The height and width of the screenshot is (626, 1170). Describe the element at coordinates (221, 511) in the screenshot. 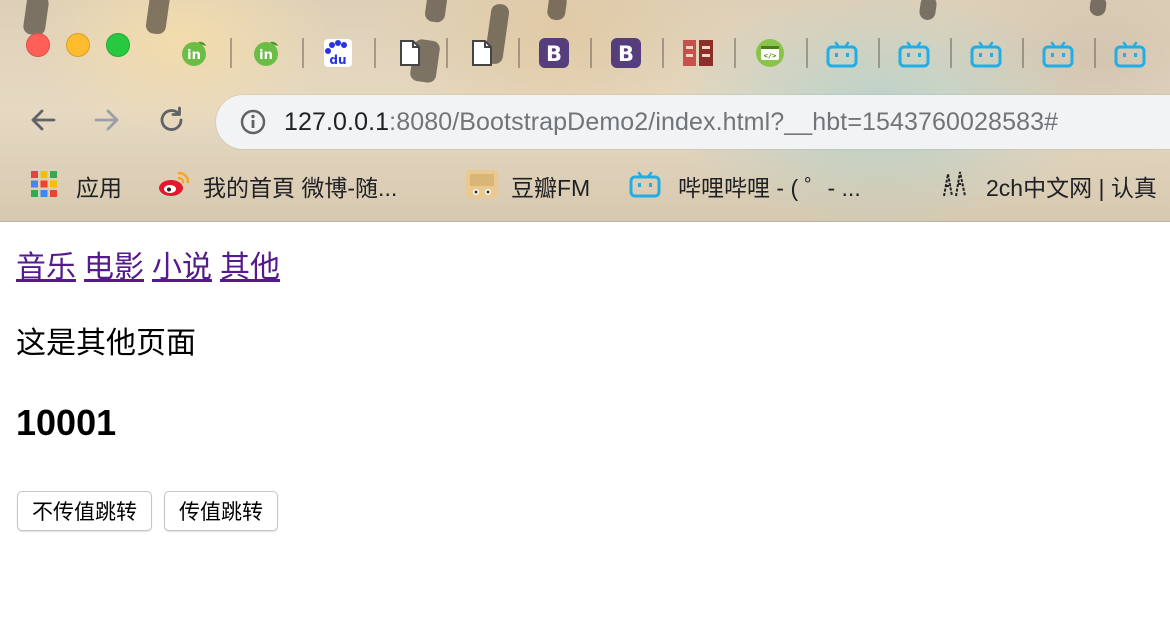

I see `param-jump-button: 传值跳转` at that location.